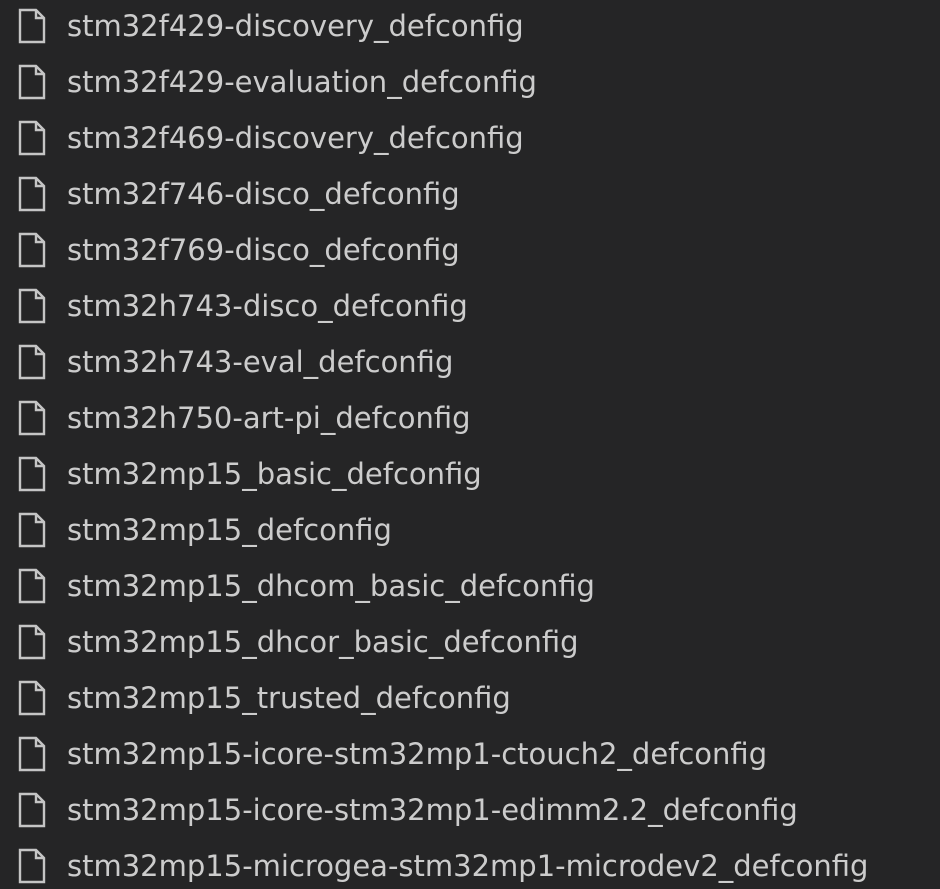  I want to click on file-item: stm32f429-evaluation_defconfig, so click(470, 82).